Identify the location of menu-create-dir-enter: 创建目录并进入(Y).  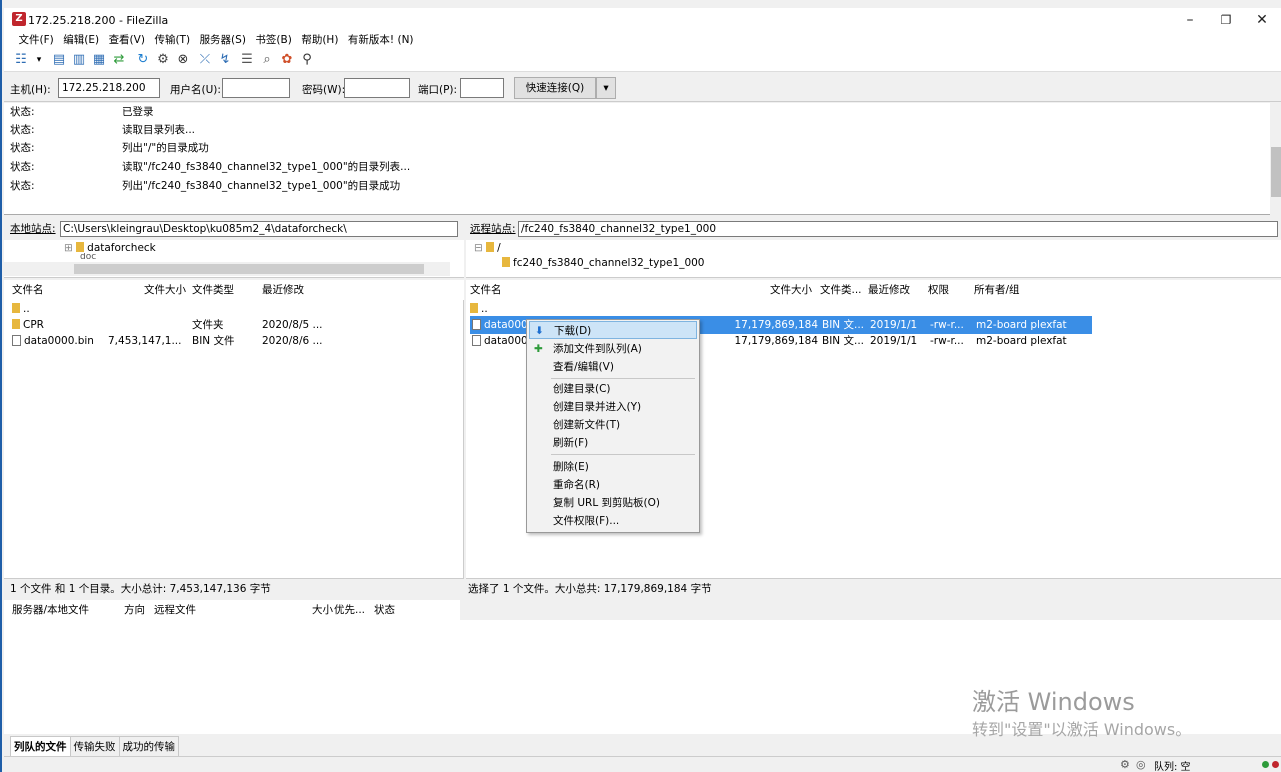
(613, 407).